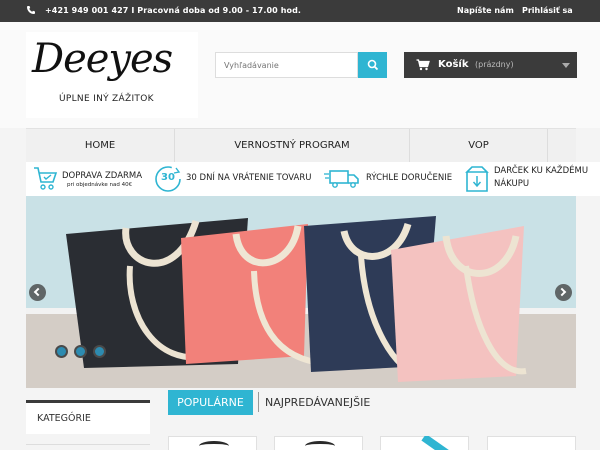 The width and height of the screenshot is (600, 450). Describe the element at coordinates (477, 179) in the screenshot. I see `gift-download-icon` at that location.